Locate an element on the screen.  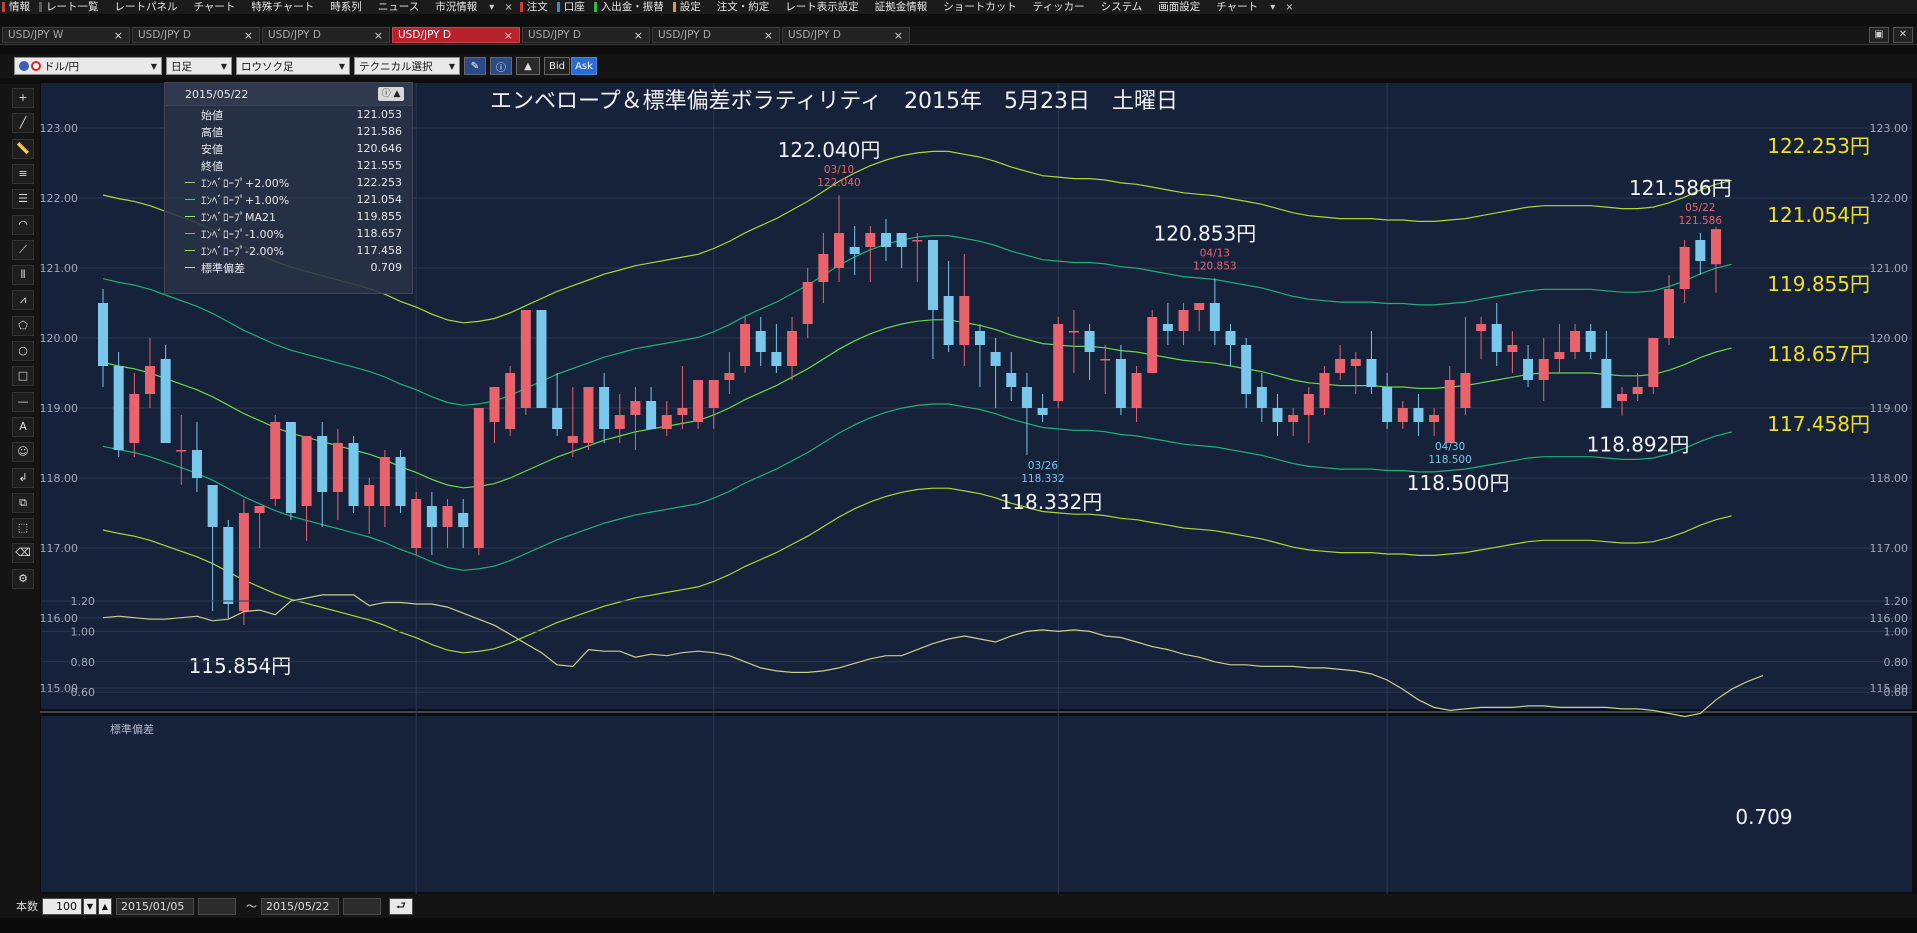
menu-item: 市況情報 is located at coordinates (455, 7).